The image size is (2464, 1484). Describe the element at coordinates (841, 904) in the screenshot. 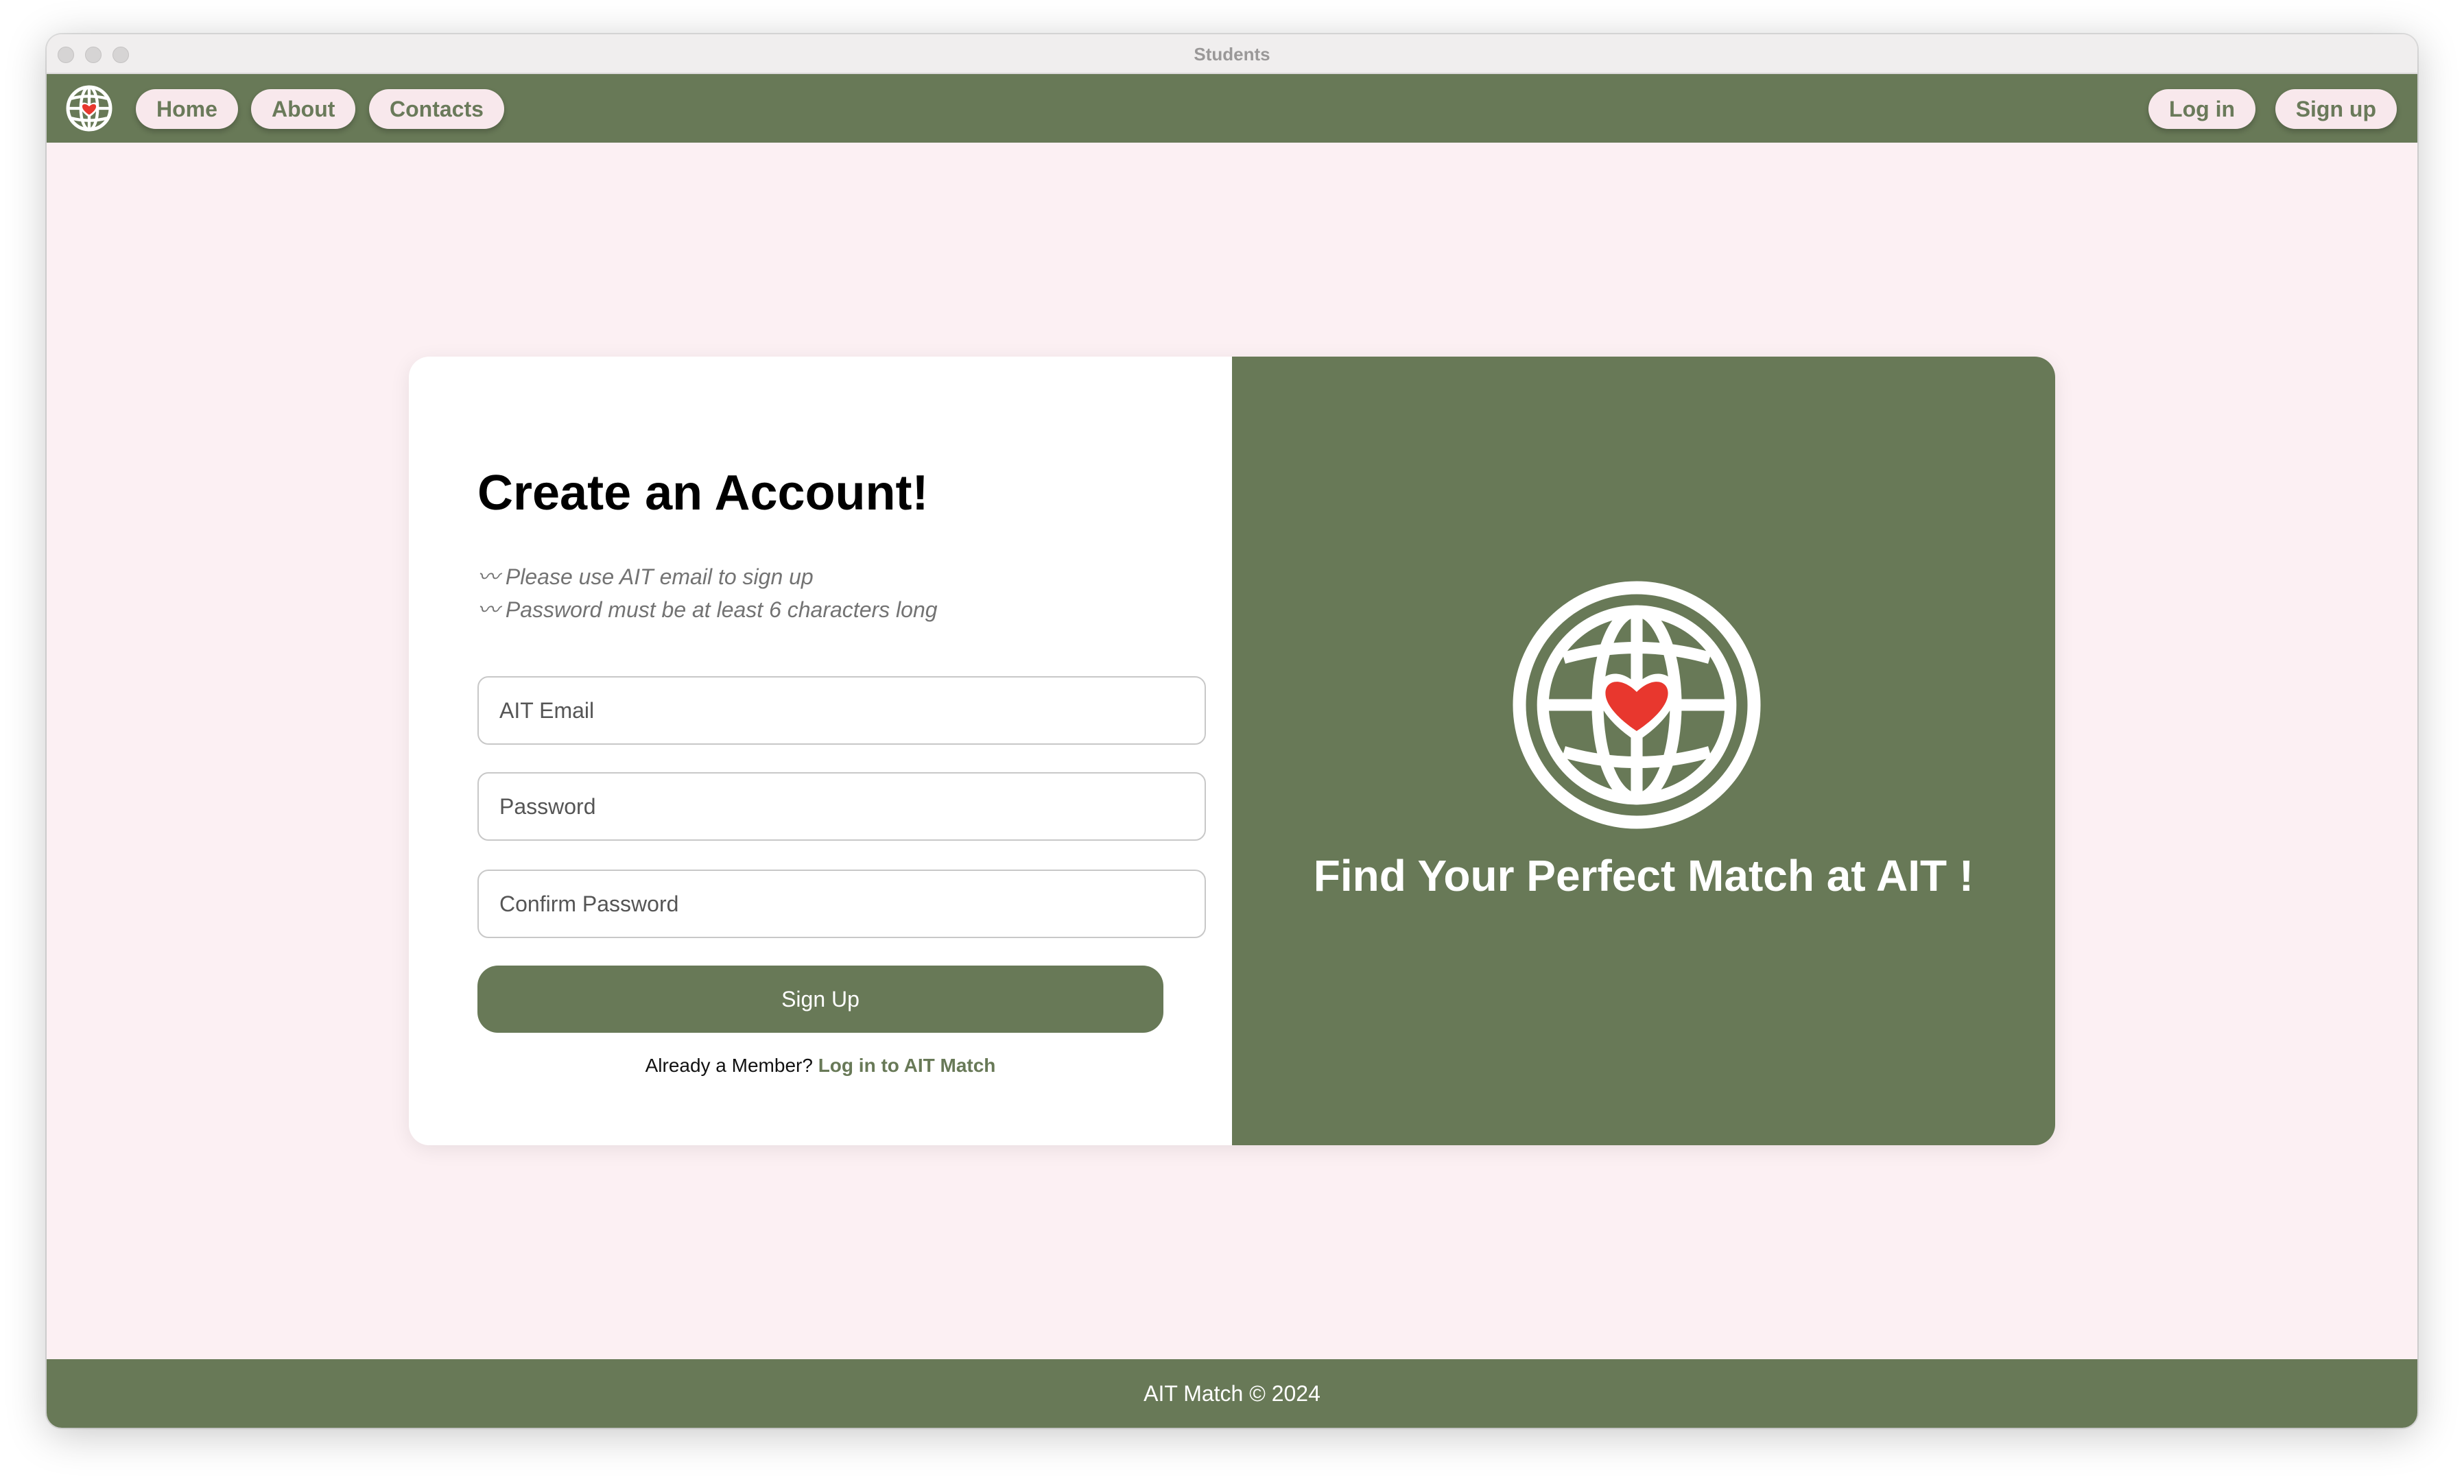

I see `confirm-password-field` at that location.